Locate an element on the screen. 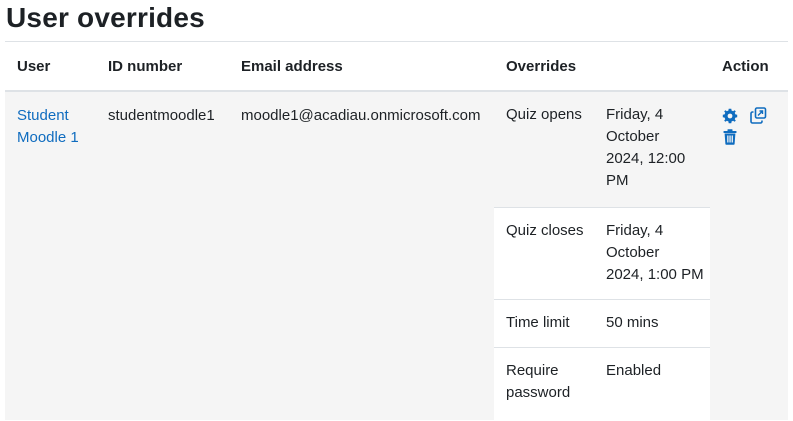  column-header-email: Email address is located at coordinates (292, 66).